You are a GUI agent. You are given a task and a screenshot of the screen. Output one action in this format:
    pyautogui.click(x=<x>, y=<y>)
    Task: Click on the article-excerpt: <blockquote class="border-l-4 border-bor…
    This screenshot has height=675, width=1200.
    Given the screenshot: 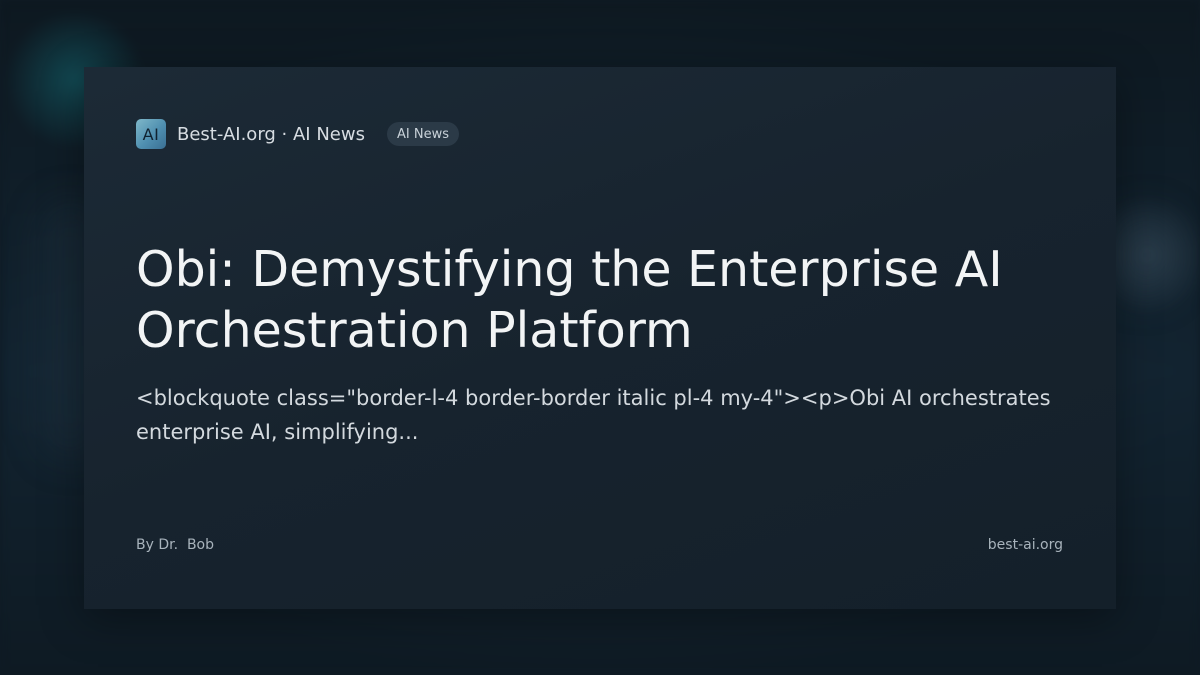 What is the action you would take?
    pyautogui.click(x=593, y=415)
    